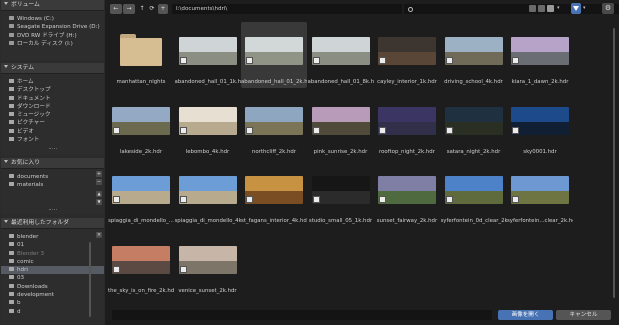 The image size is (619, 325). Describe the element at coordinates (116, 9) in the screenshot. I see `back-button: ←` at that location.